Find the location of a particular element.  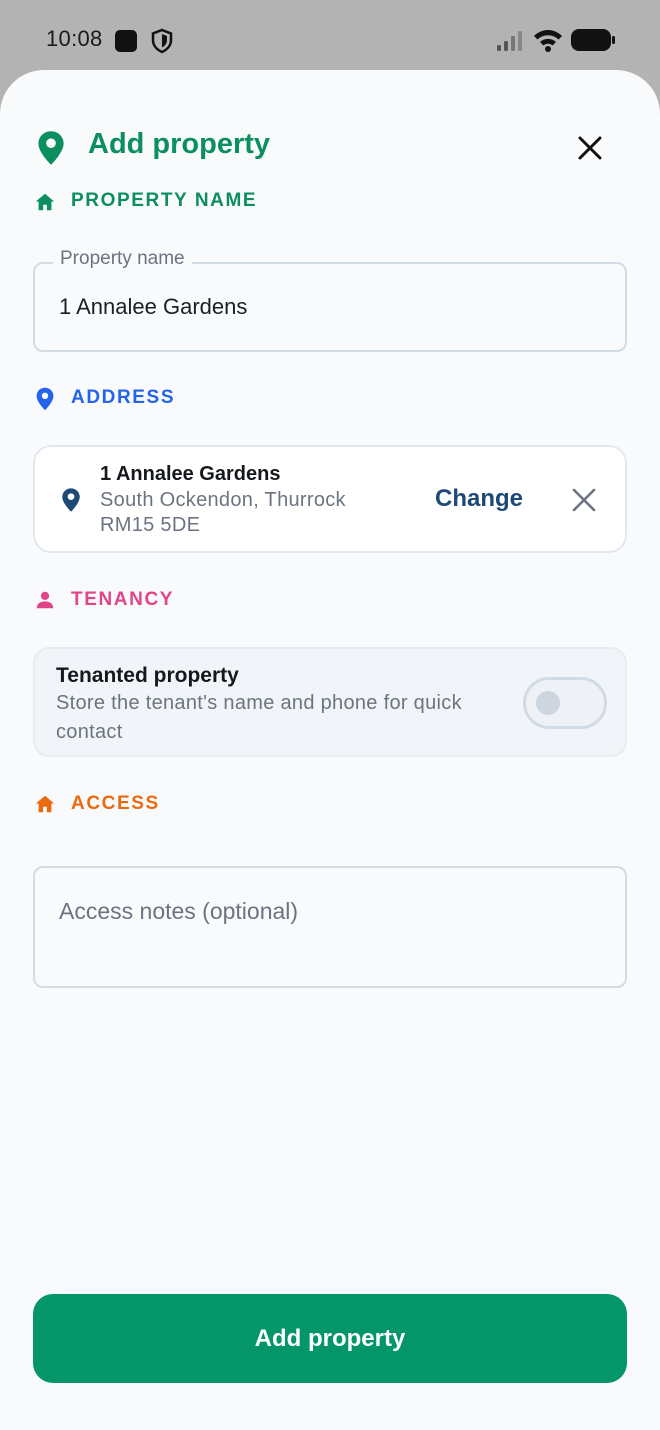

address-line-2: South Ockendon, Thurrock is located at coordinates (223, 500).